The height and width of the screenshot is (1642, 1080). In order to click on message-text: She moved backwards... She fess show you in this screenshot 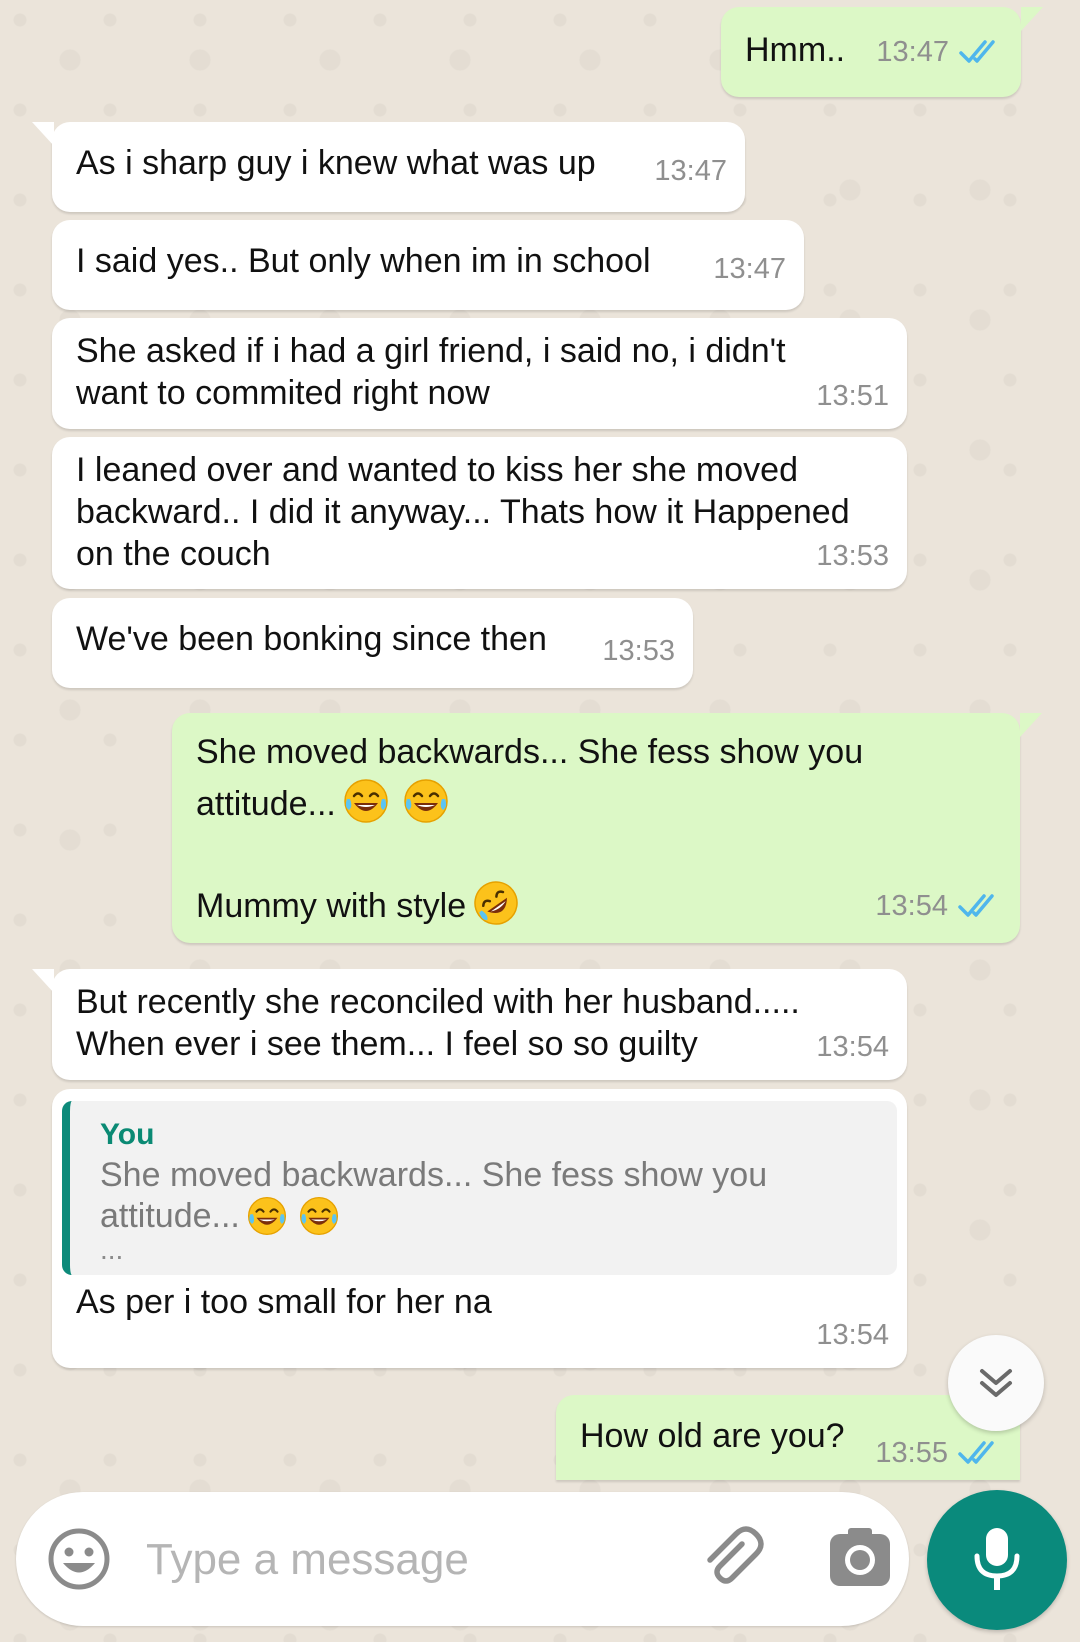, I will do `click(530, 752)`.